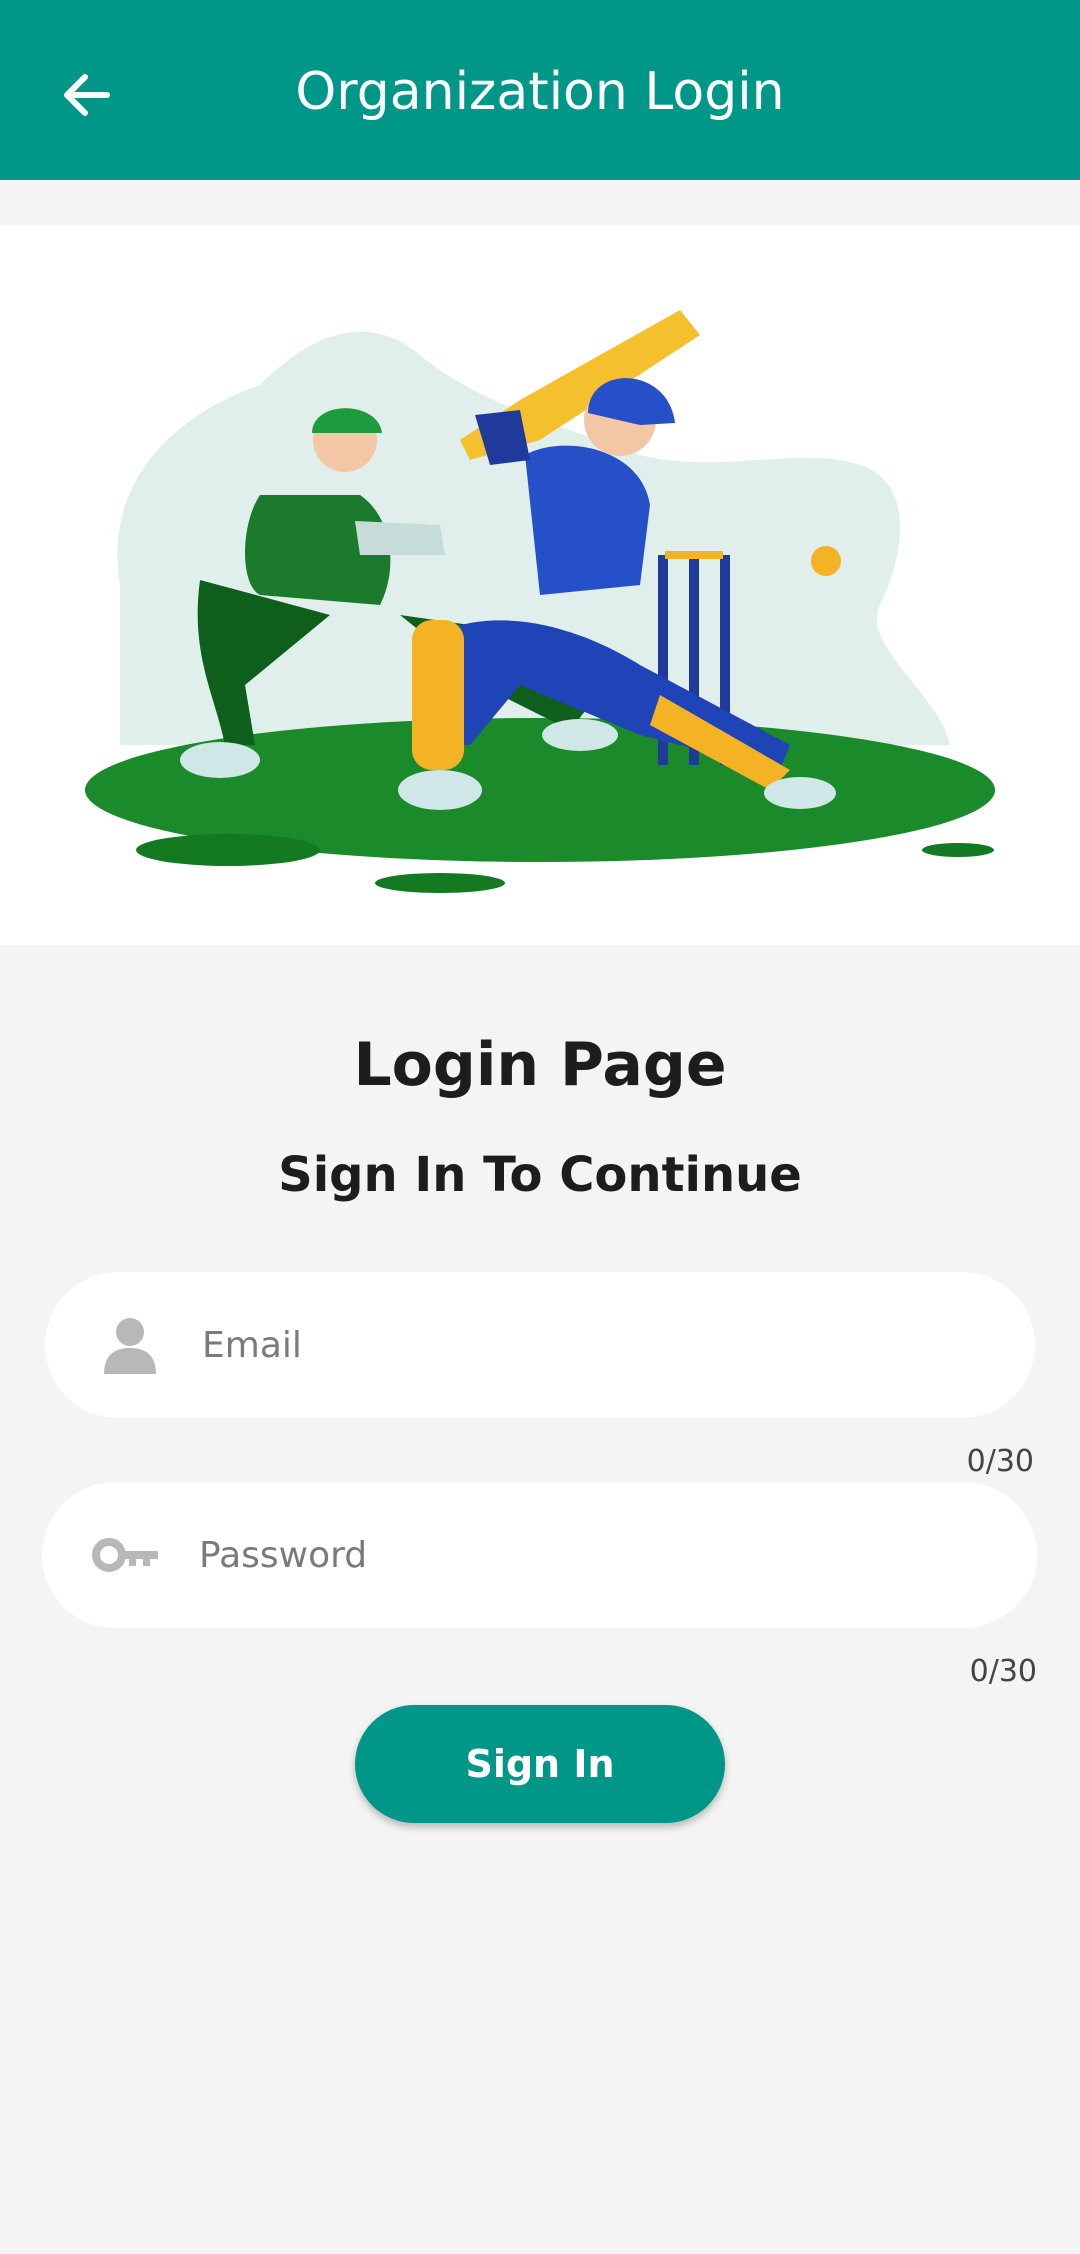 This screenshot has height=2254, width=1080. What do you see at coordinates (579, 1555) in the screenshot?
I see `password-input` at bounding box center [579, 1555].